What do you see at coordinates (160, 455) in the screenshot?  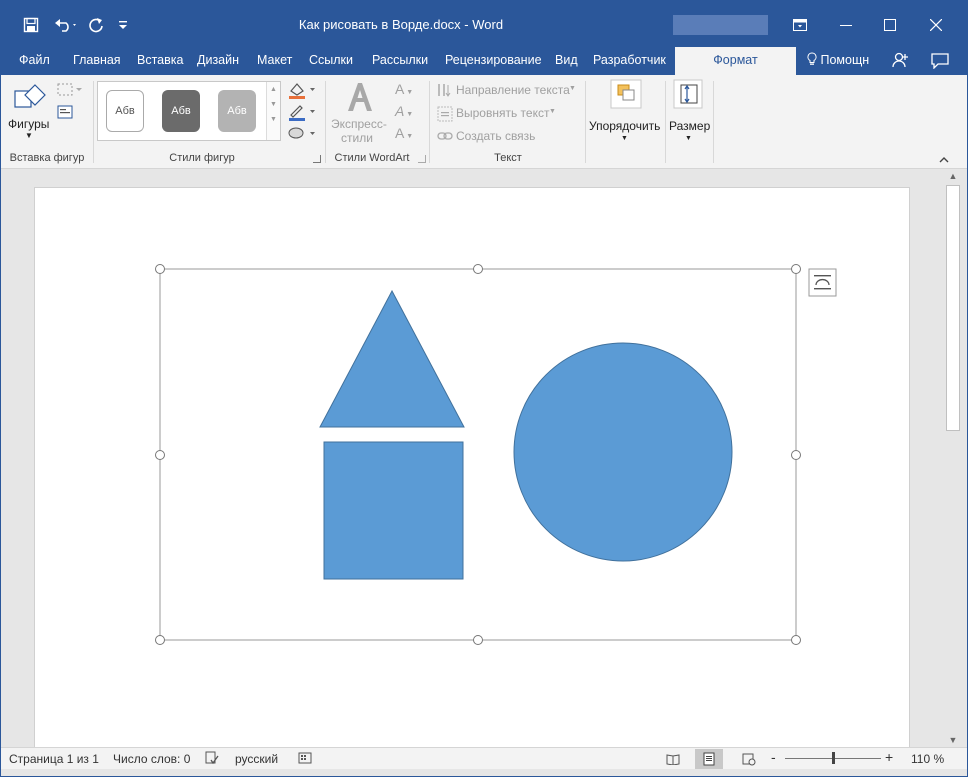 I see `resize-handle-left` at bounding box center [160, 455].